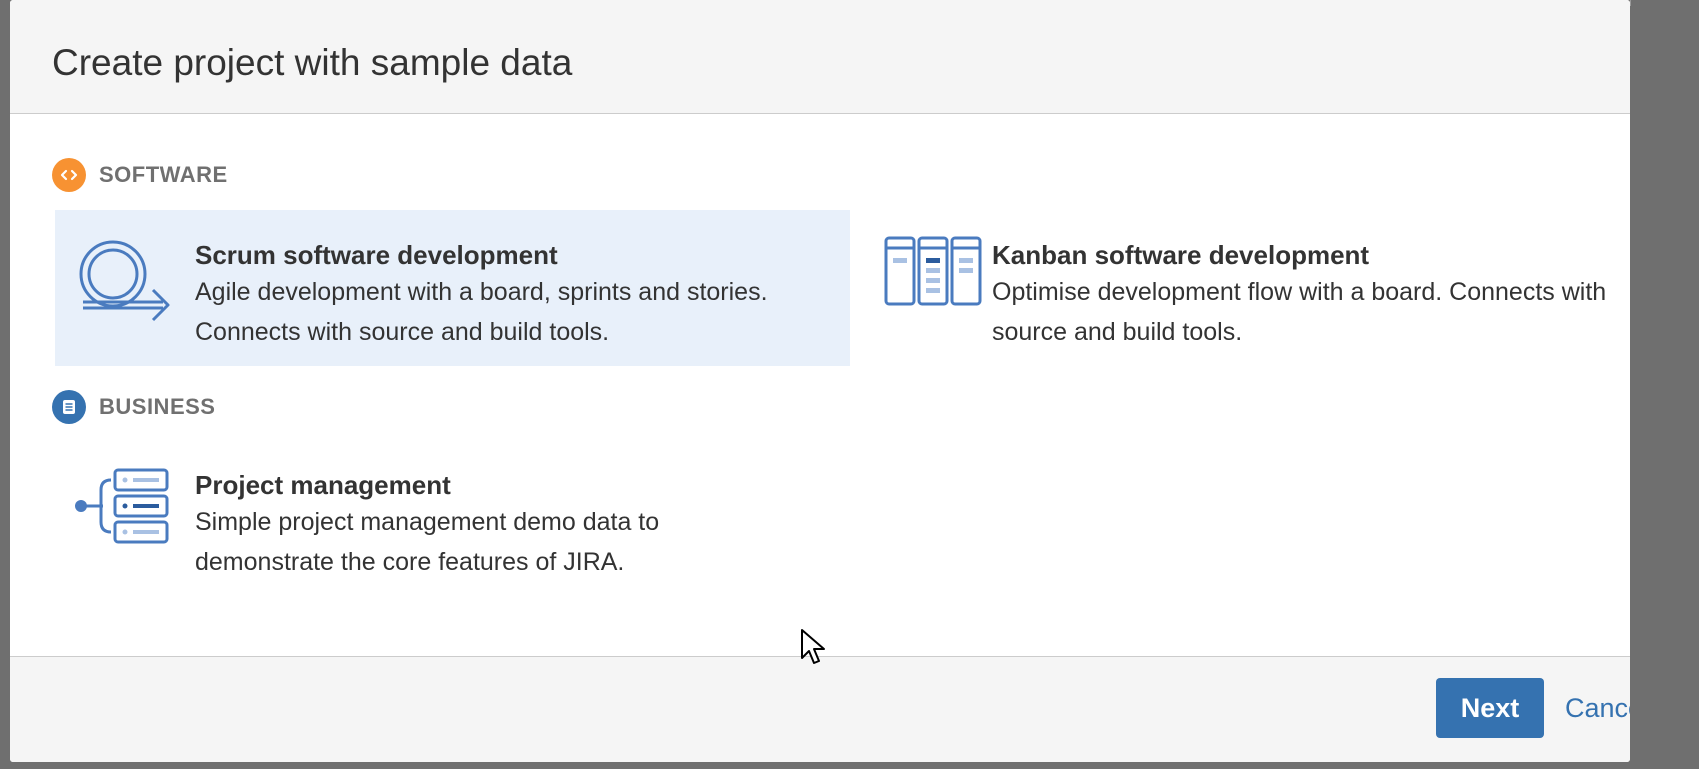 The width and height of the screenshot is (1699, 769). I want to click on section-label-business: BUSINESS, so click(157, 406).